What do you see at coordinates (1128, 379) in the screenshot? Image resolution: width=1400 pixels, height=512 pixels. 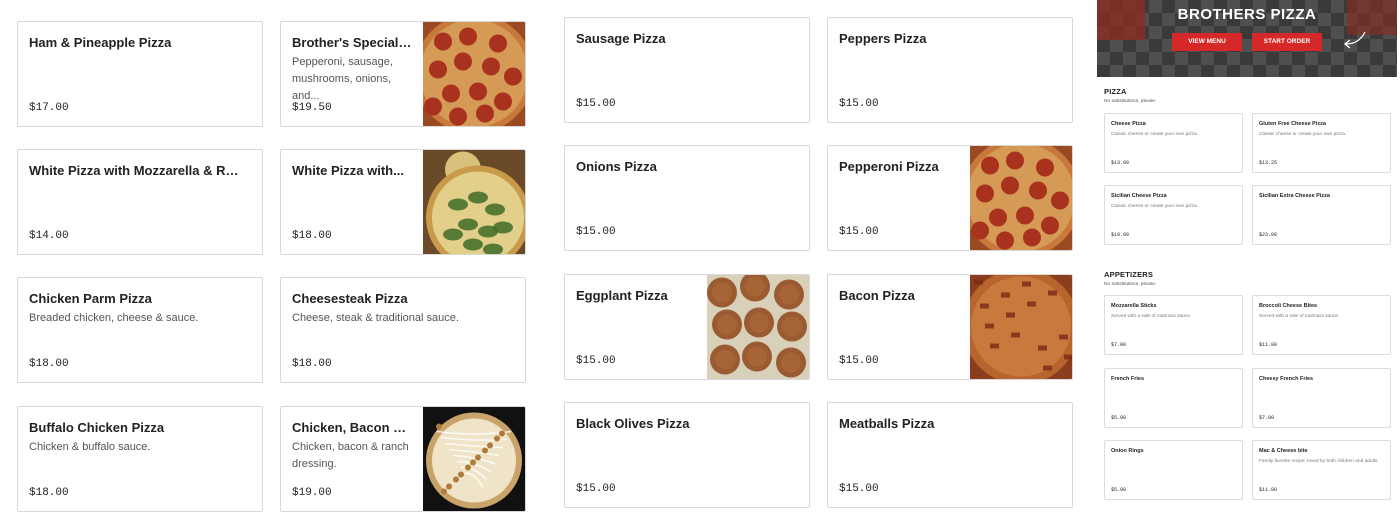 I see `preview-item-name: French Fries` at bounding box center [1128, 379].